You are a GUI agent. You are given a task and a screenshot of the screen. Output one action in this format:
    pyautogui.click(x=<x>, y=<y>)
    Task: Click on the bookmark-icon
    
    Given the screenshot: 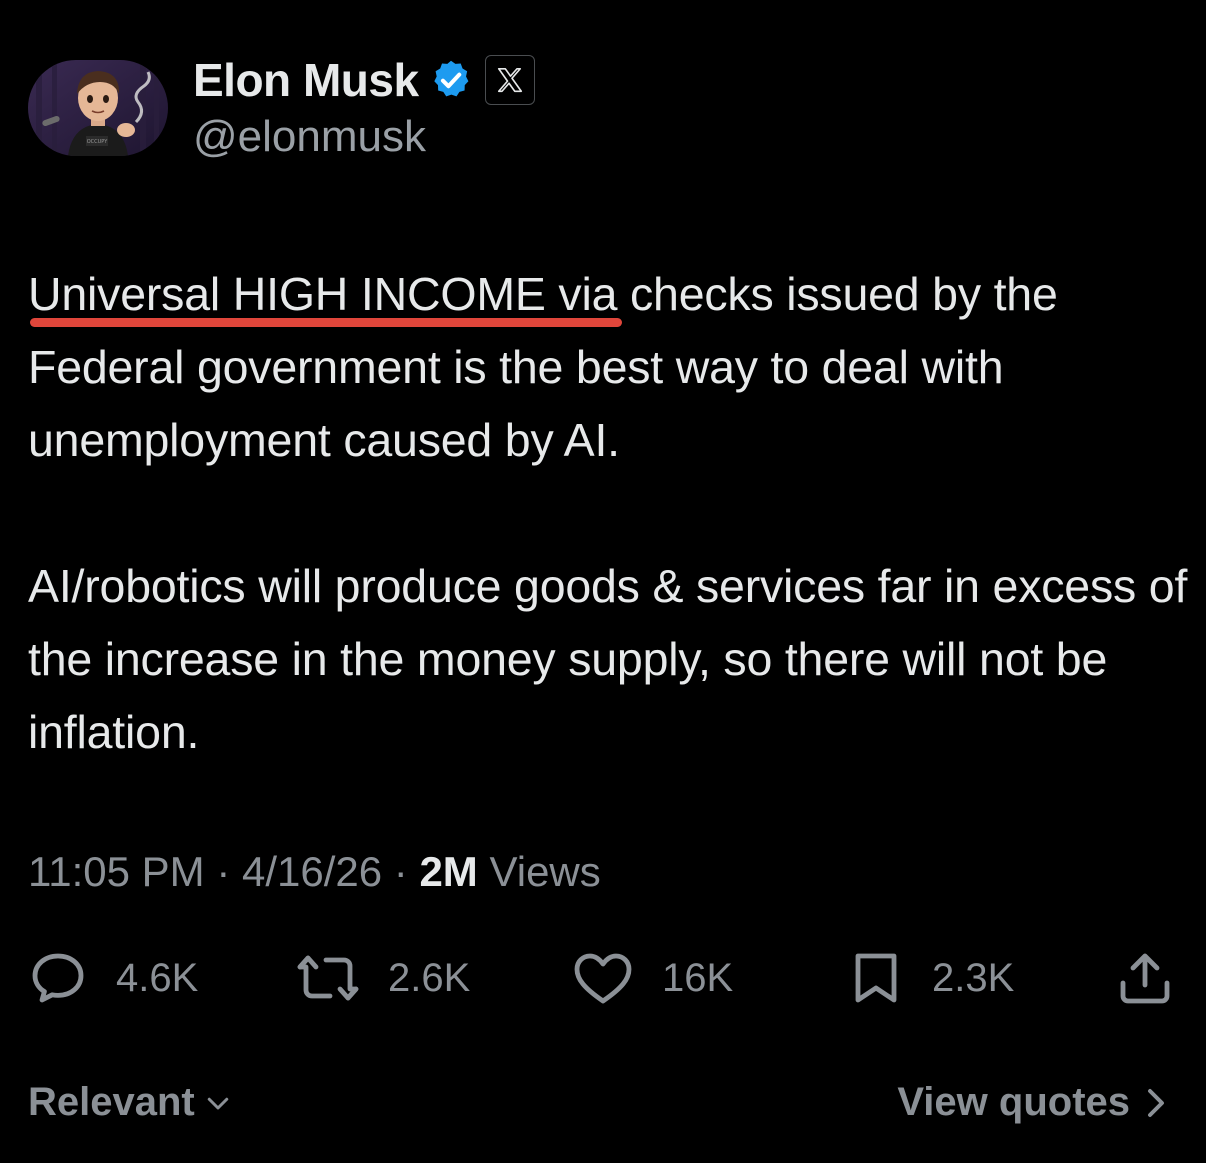 What is the action you would take?
    pyautogui.click(x=876, y=978)
    